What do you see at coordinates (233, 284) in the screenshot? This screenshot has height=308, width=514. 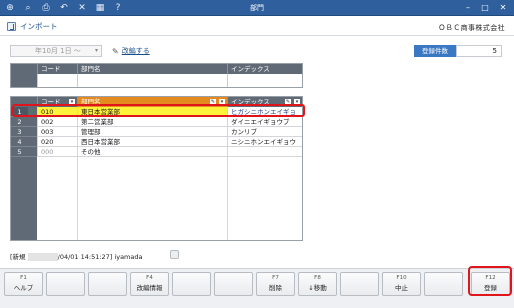 I see `f6-button` at bounding box center [233, 284].